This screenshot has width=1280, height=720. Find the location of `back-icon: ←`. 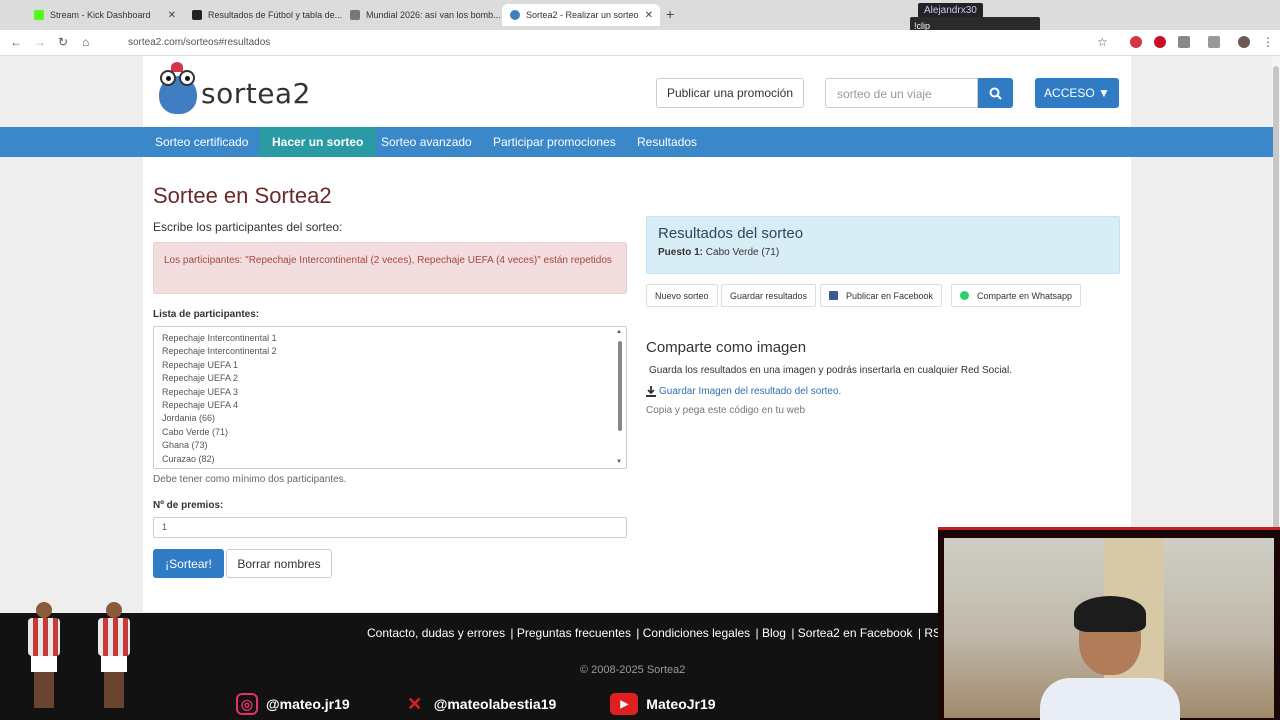

back-icon: ← is located at coordinates (16, 42).